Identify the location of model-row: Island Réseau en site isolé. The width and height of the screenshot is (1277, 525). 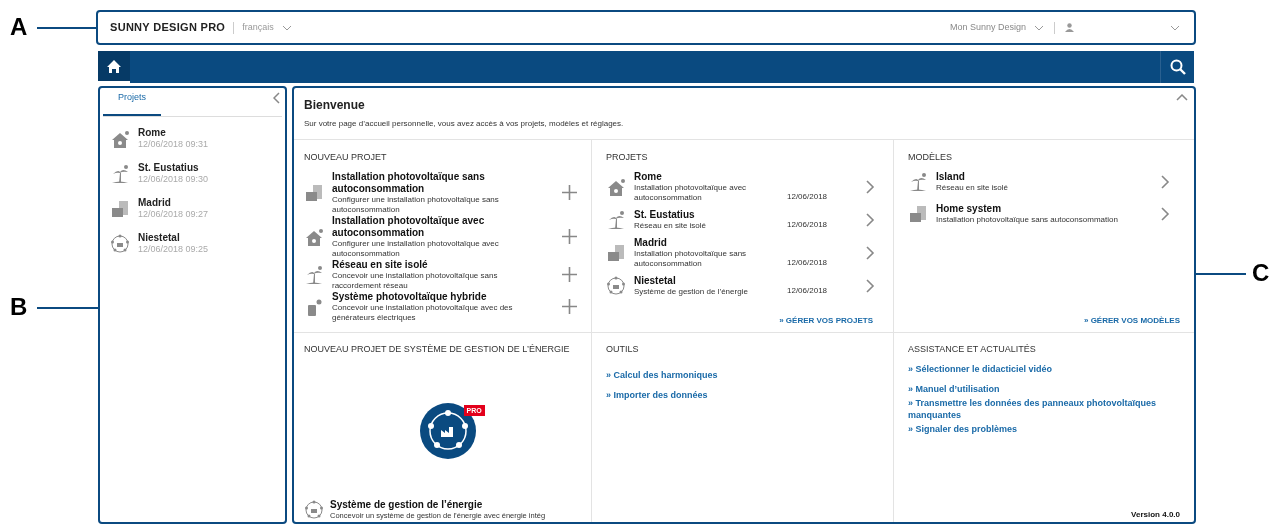
(1044, 181).